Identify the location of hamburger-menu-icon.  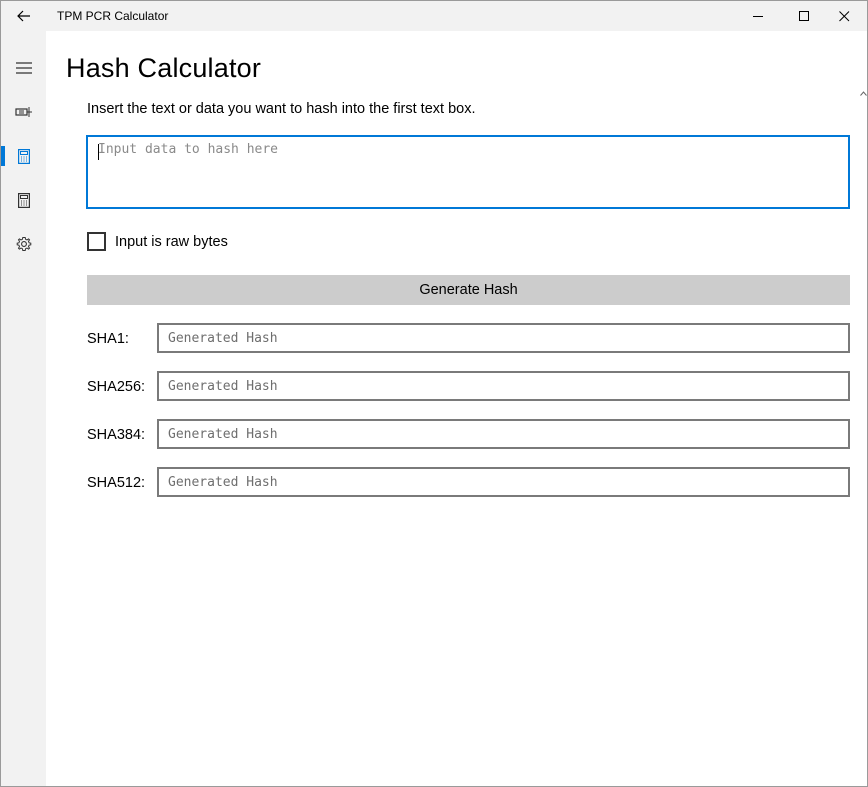
(23, 68).